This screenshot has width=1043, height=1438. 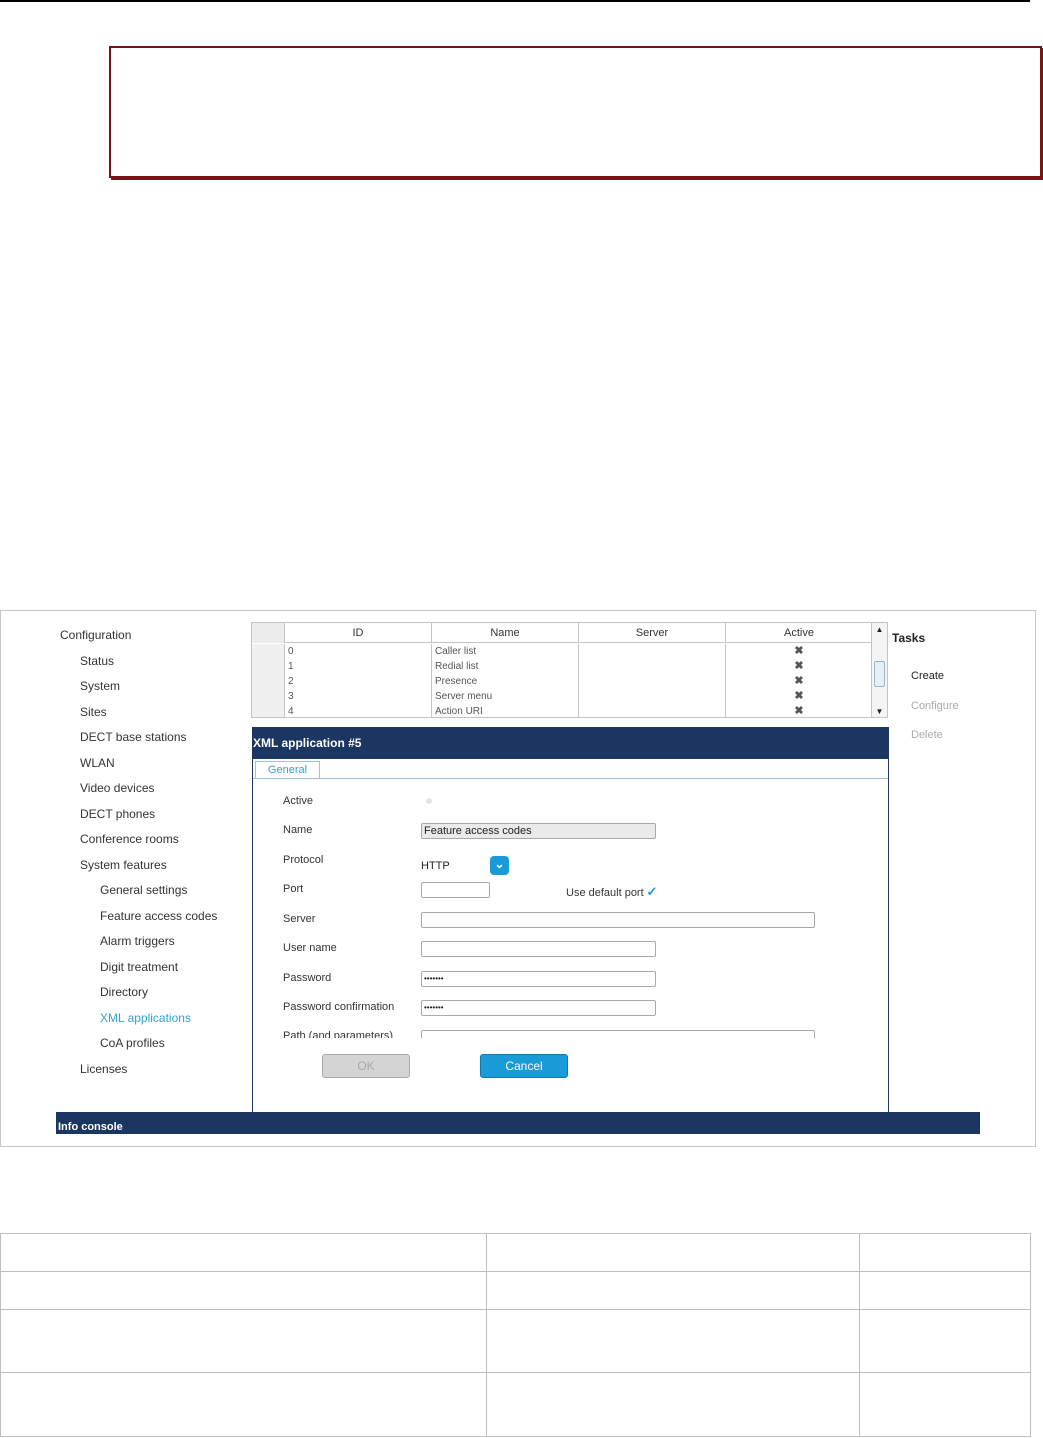 What do you see at coordinates (143, 890) in the screenshot?
I see `nav-item-general-settings: General settings` at bounding box center [143, 890].